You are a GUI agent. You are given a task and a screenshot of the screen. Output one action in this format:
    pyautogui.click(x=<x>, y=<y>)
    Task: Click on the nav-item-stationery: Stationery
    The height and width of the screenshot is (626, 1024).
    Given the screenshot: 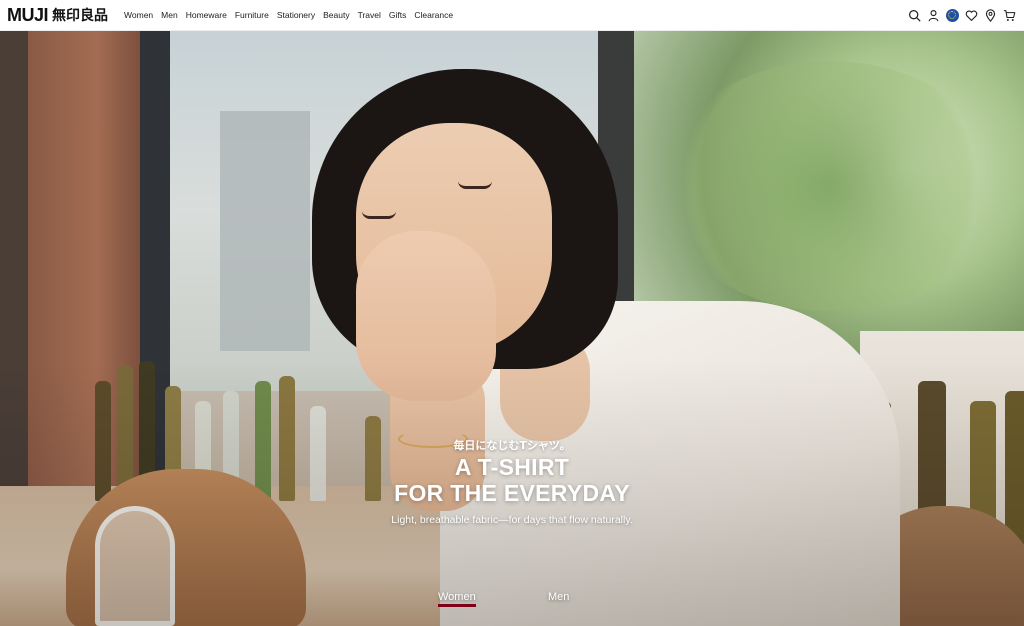 What is the action you would take?
    pyautogui.click(x=296, y=15)
    